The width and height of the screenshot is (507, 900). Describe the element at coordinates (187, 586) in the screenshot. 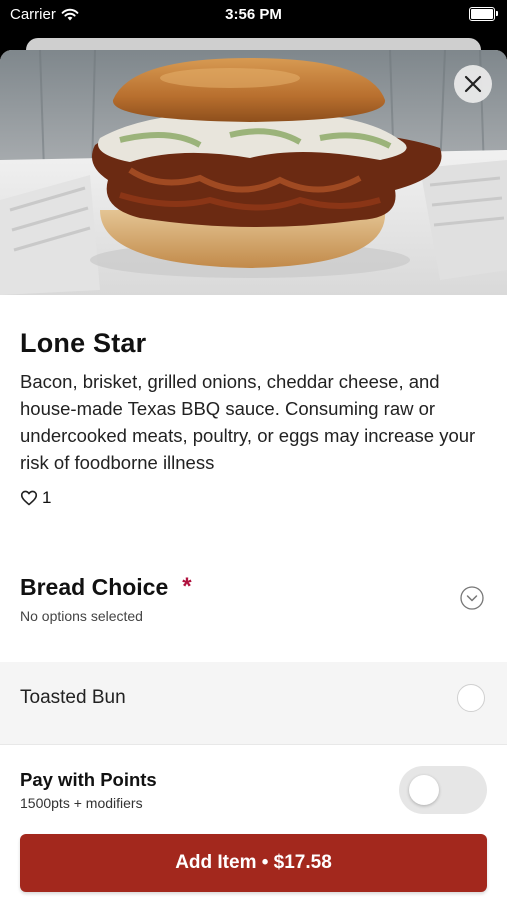

I see `required-marker: *` at that location.